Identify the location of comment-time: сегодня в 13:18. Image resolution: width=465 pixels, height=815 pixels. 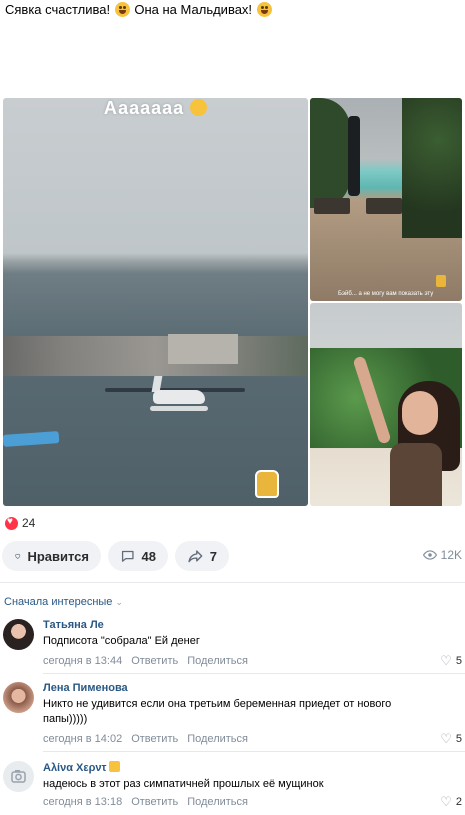
(82, 802).